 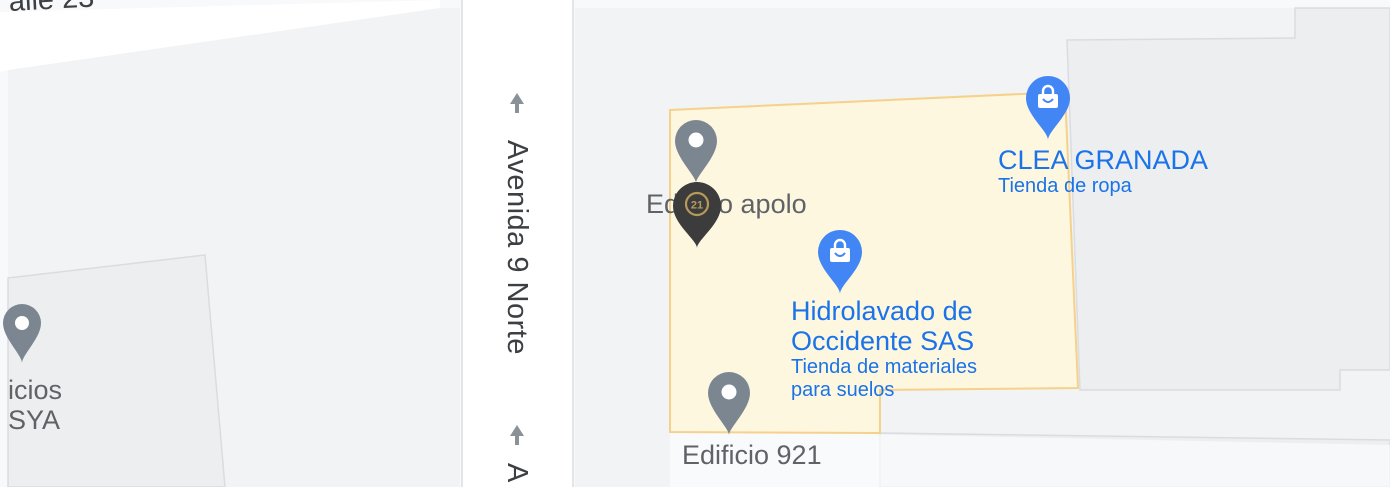 What do you see at coordinates (34, 420) in the screenshot?
I see `place-label-line: SYA` at bounding box center [34, 420].